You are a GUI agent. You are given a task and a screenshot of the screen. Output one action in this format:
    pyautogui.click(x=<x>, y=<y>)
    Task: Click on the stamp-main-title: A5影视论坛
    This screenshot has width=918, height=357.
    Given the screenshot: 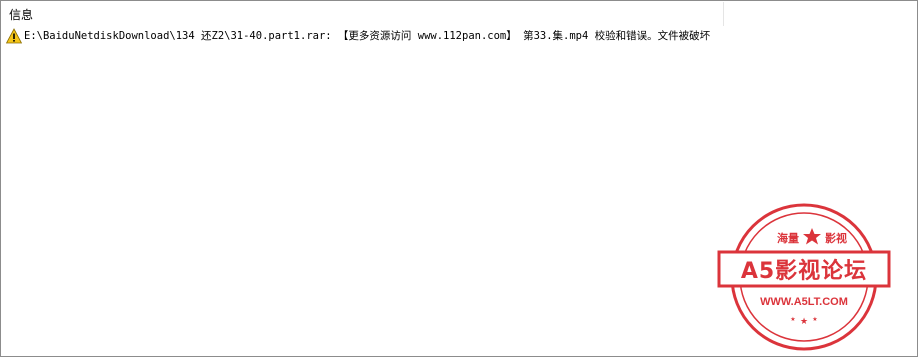 What is the action you would take?
    pyautogui.click(x=804, y=271)
    